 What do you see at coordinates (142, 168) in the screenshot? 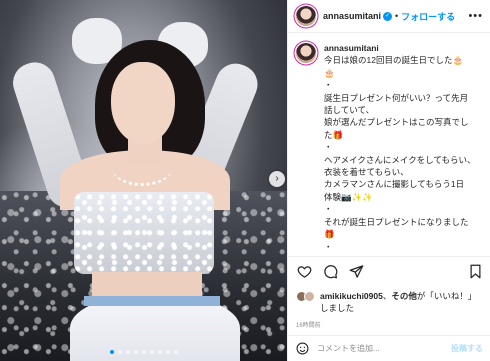
I see `photo-necklace` at bounding box center [142, 168].